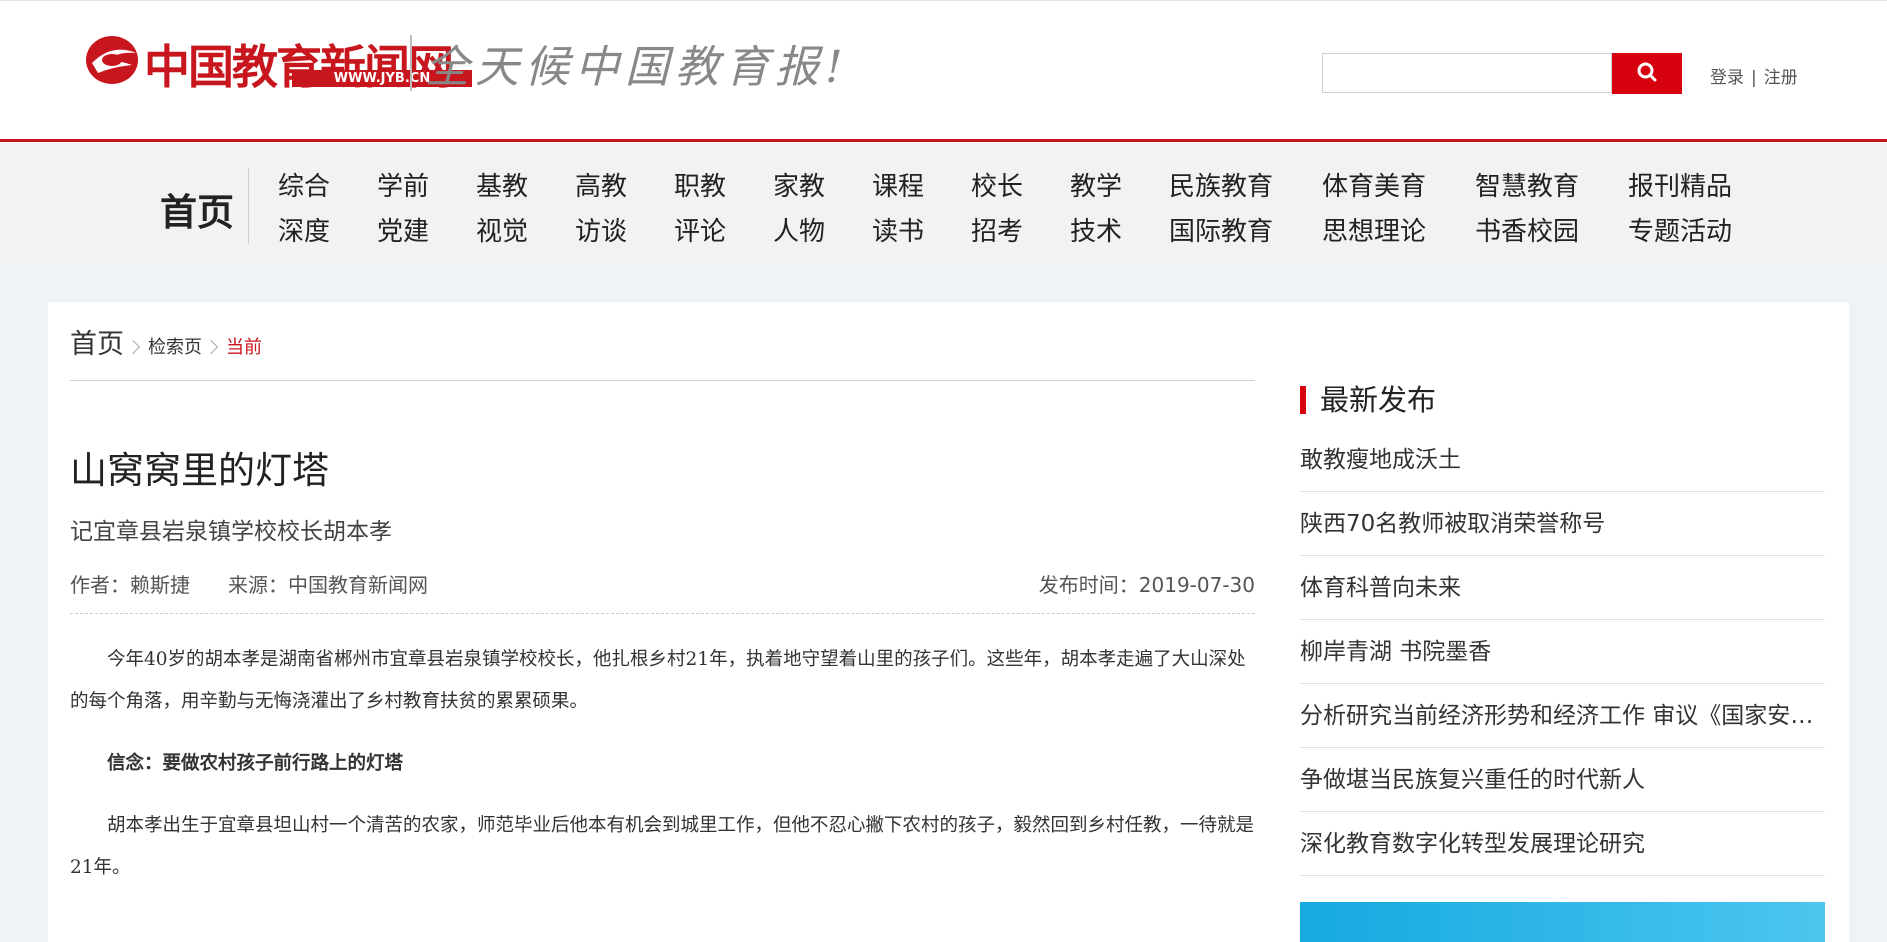 This screenshot has width=1887, height=942. What do you see at coordinates (700, 184) in the screenshot?
I see `nav-item: 职教` at bounding box center [700, 184].